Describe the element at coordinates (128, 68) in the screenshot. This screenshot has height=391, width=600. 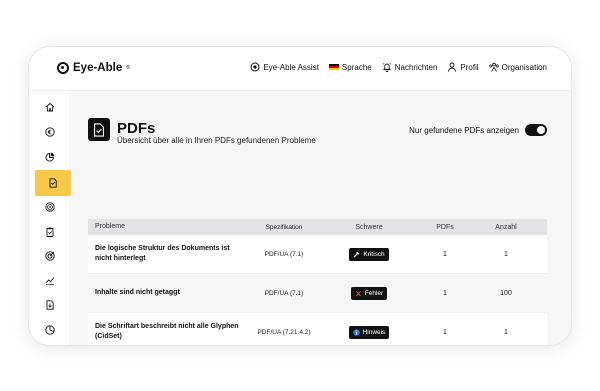
I see `brand-mark: ®` at that location.